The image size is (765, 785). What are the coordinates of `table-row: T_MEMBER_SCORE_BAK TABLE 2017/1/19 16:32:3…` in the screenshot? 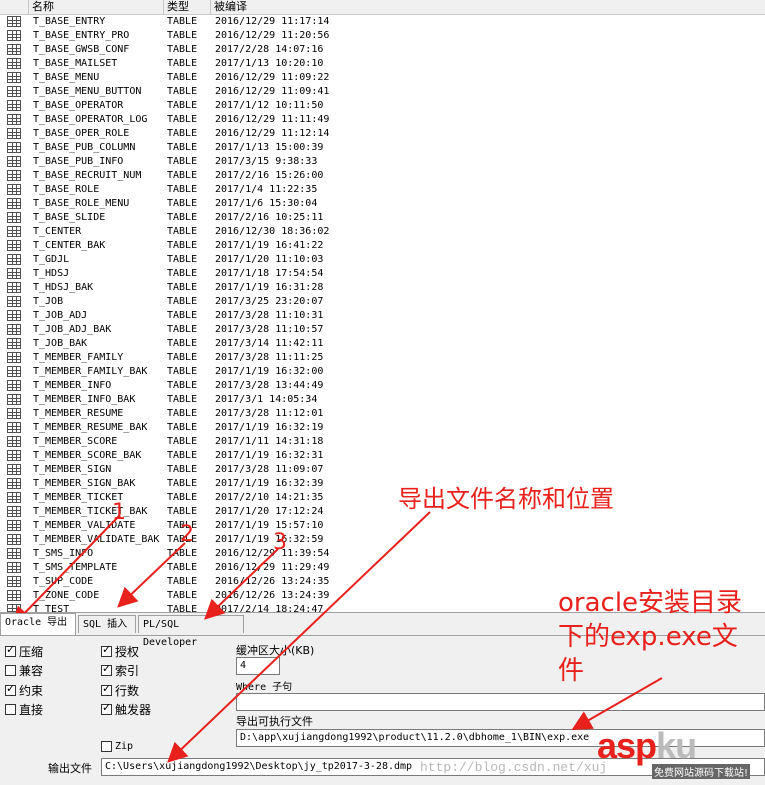 It's located at (382, 456).